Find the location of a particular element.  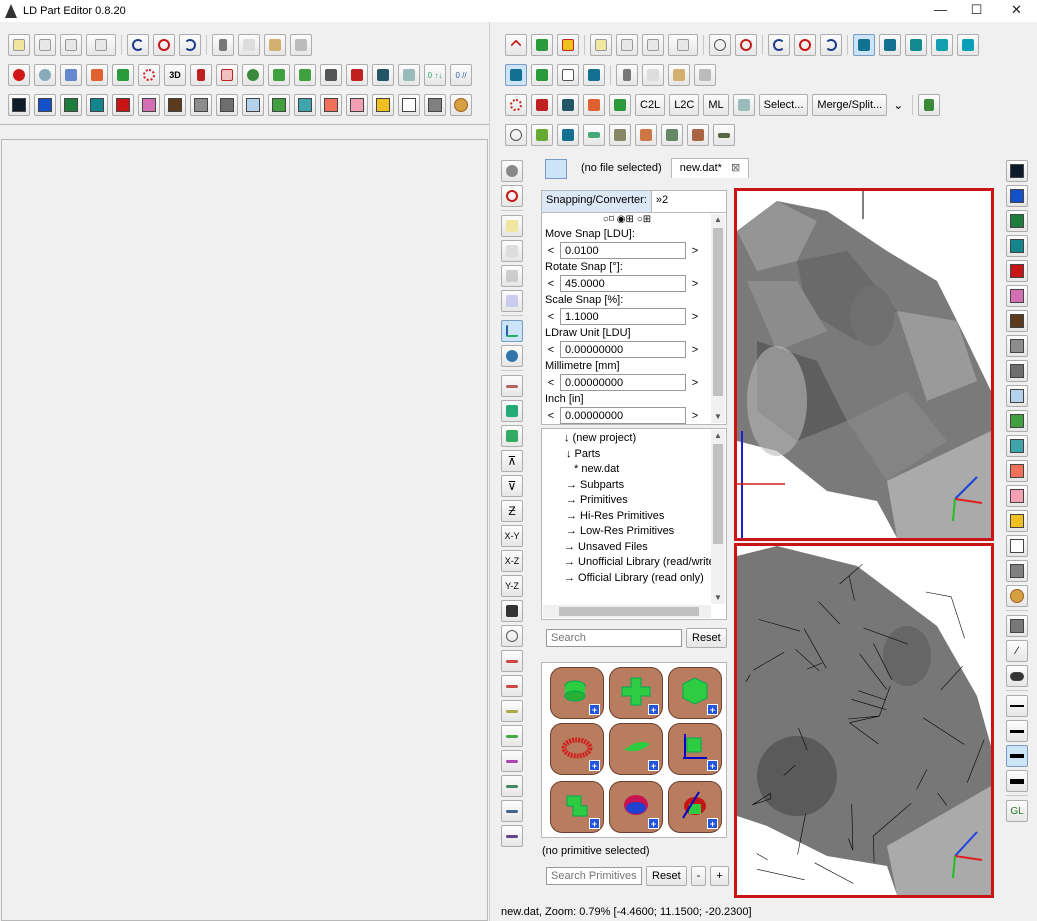

tree-item: → Subparts is located at coordinates (634, 486).